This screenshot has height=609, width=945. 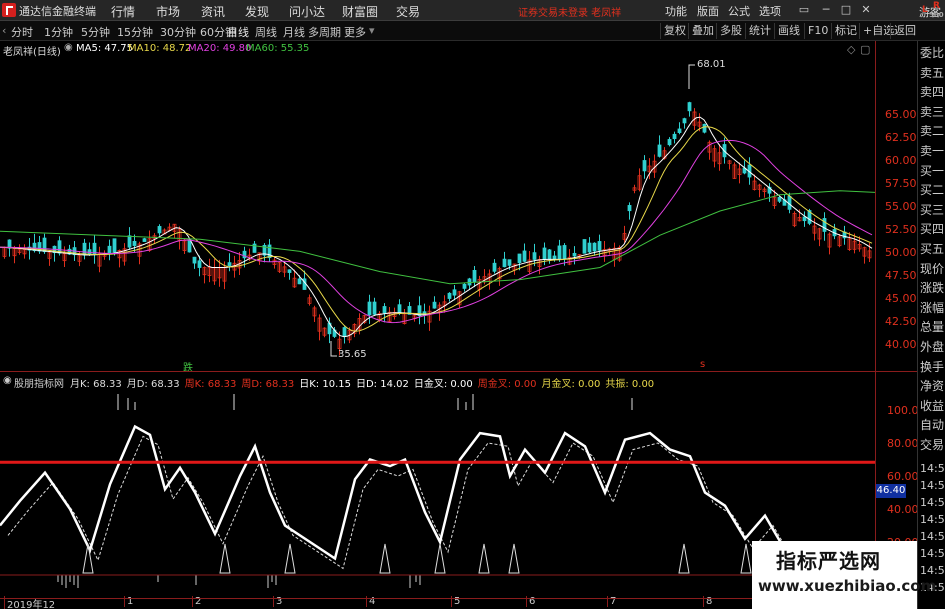 I want to click on button-mark: 标记, so click(x=845, y=31).